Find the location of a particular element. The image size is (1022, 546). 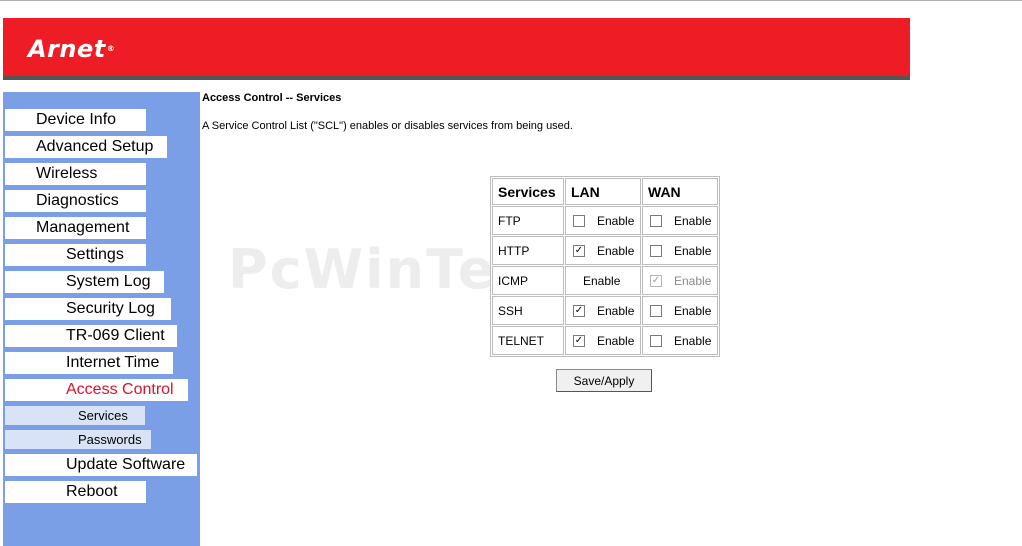

menu-update-software: Update Software is located at coordinates (101, 465).